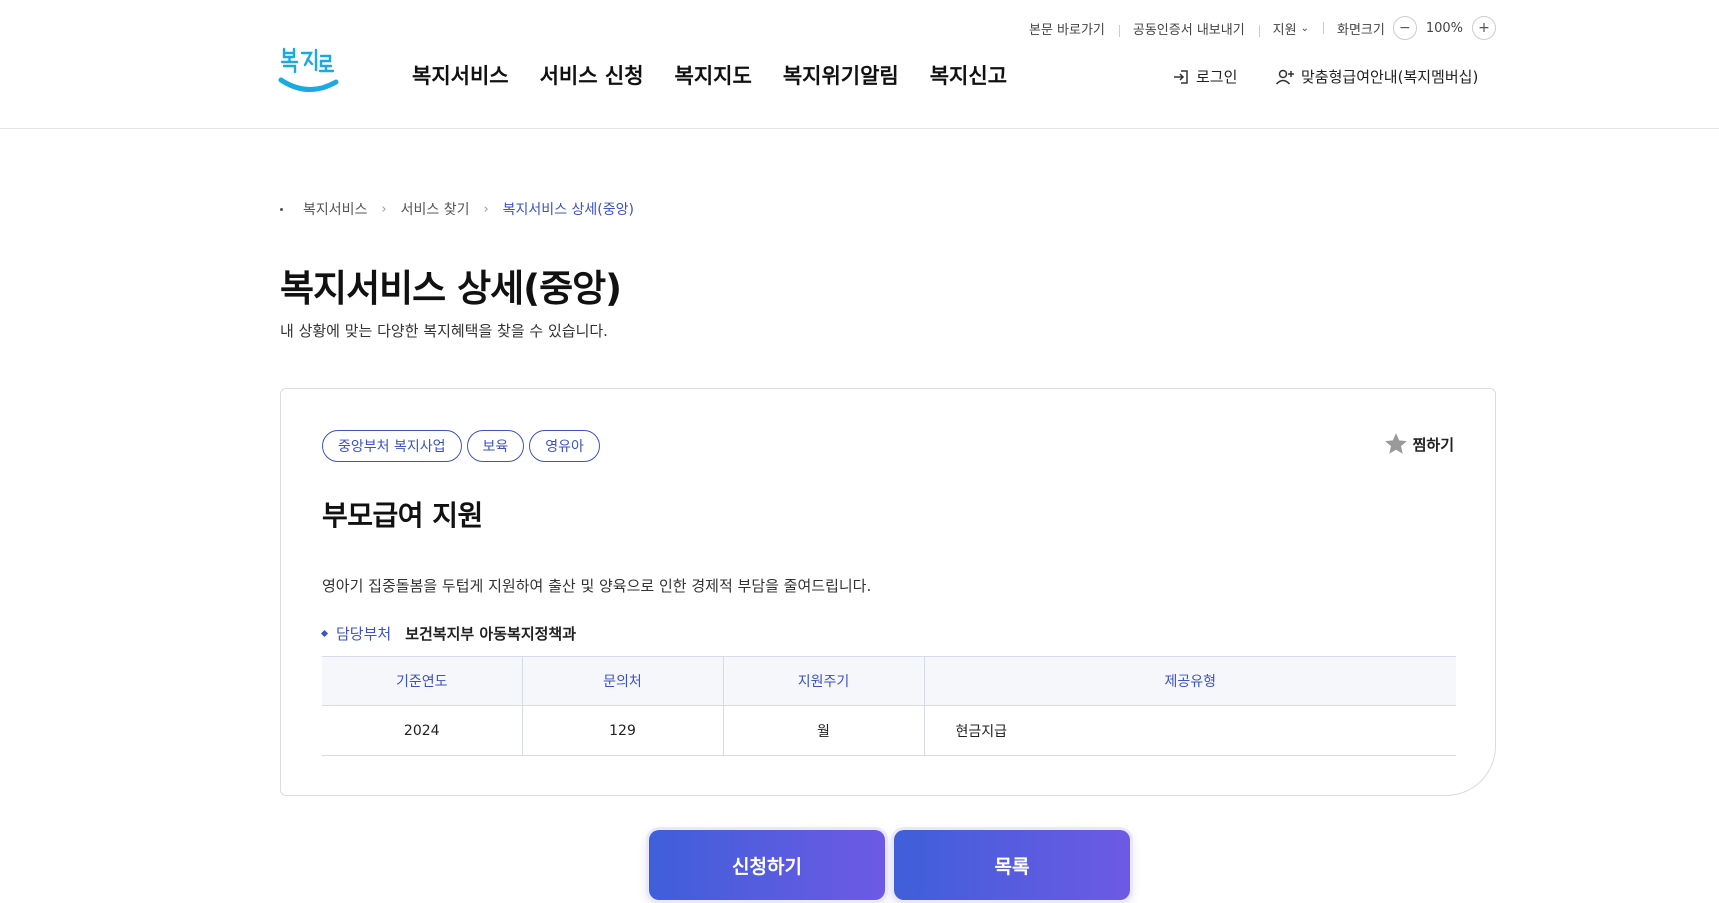 The height and width of the screenshot is (903, 1719). I want to click on zoom-value: 100%, so click(1444, 28).